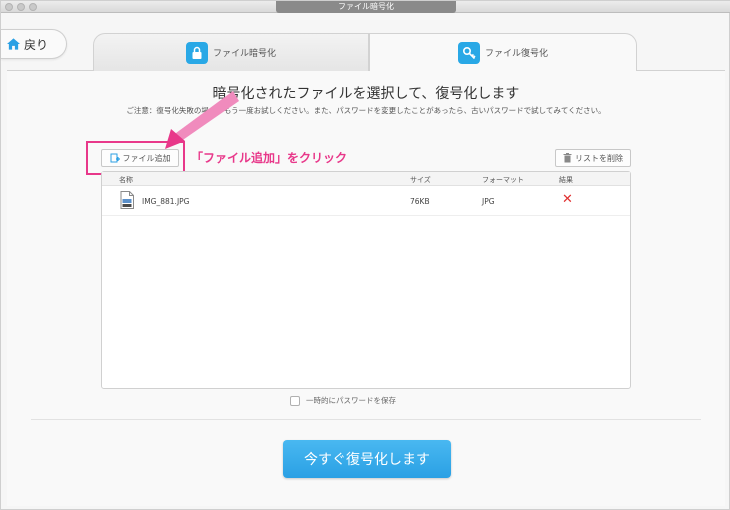  I want to click on zoom-window-button, so click(33, 7).